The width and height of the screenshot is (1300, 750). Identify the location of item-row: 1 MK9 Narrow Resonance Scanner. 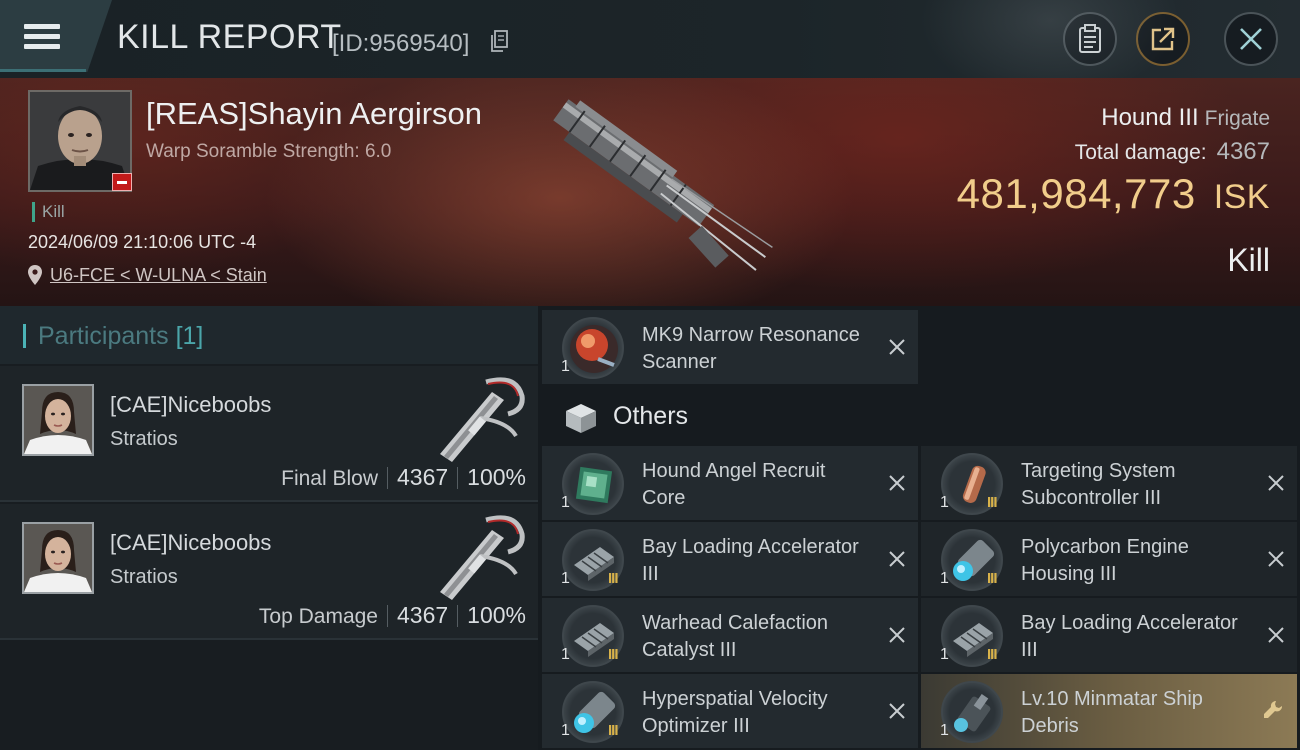
(730, 347).